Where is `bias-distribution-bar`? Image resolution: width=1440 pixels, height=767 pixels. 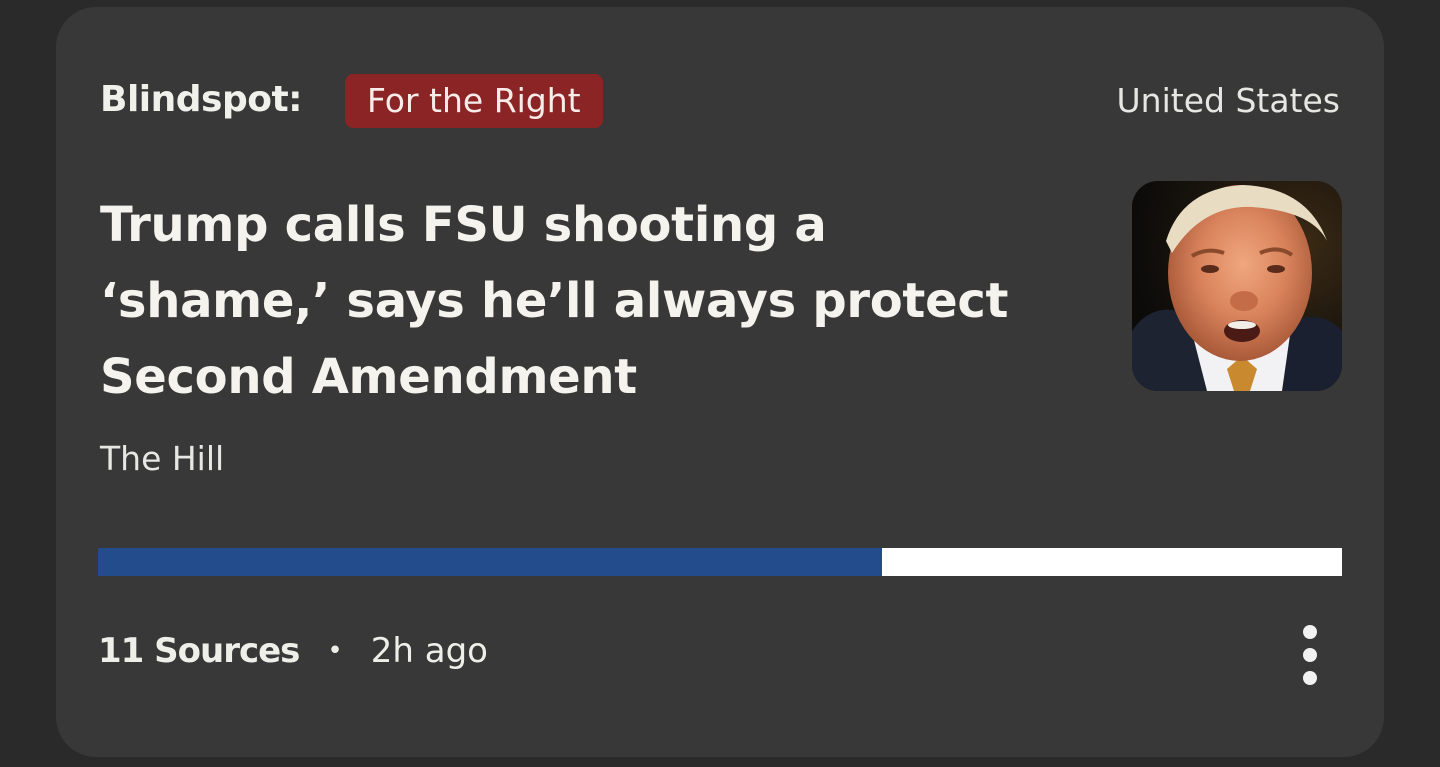
bias-distribution-bar is located at coordinates (720, 562).